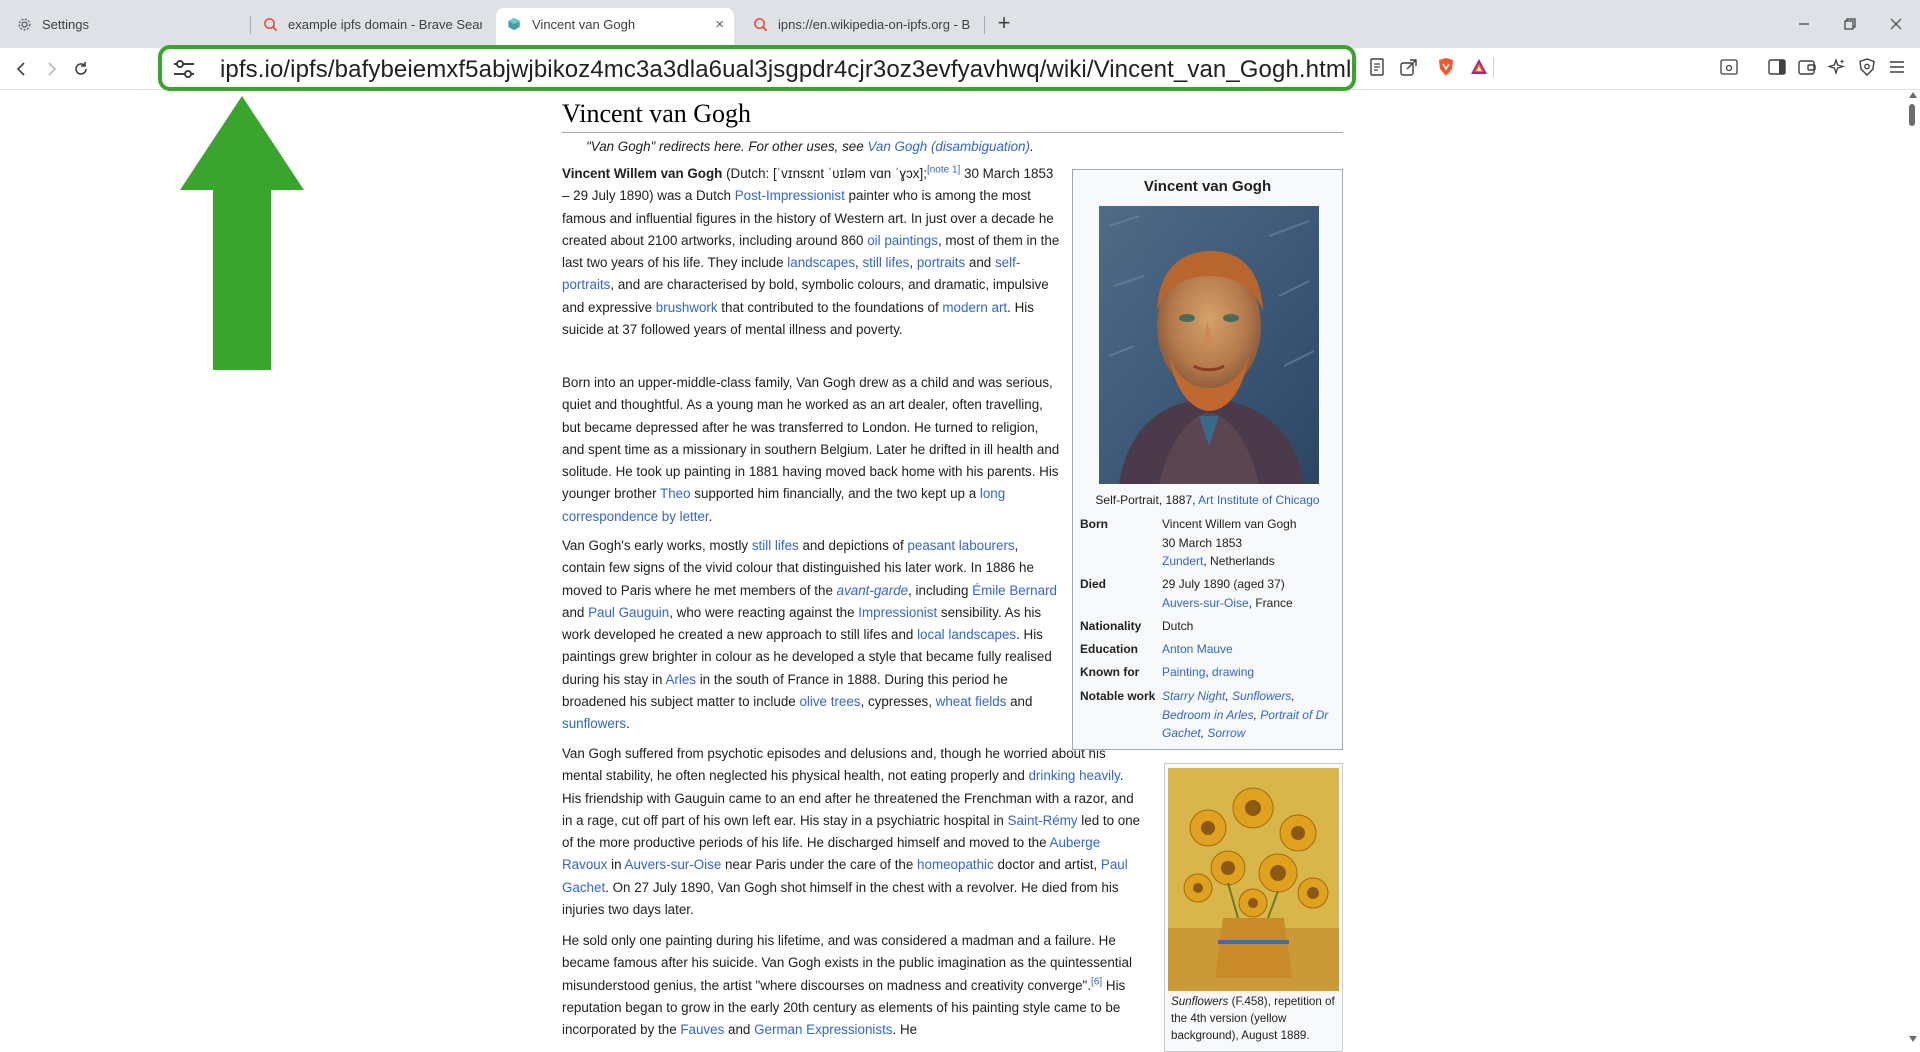  What do you see at coordinates (22, 69) in the screenshot?
I see `back-button` at bounding box center [22, 69].